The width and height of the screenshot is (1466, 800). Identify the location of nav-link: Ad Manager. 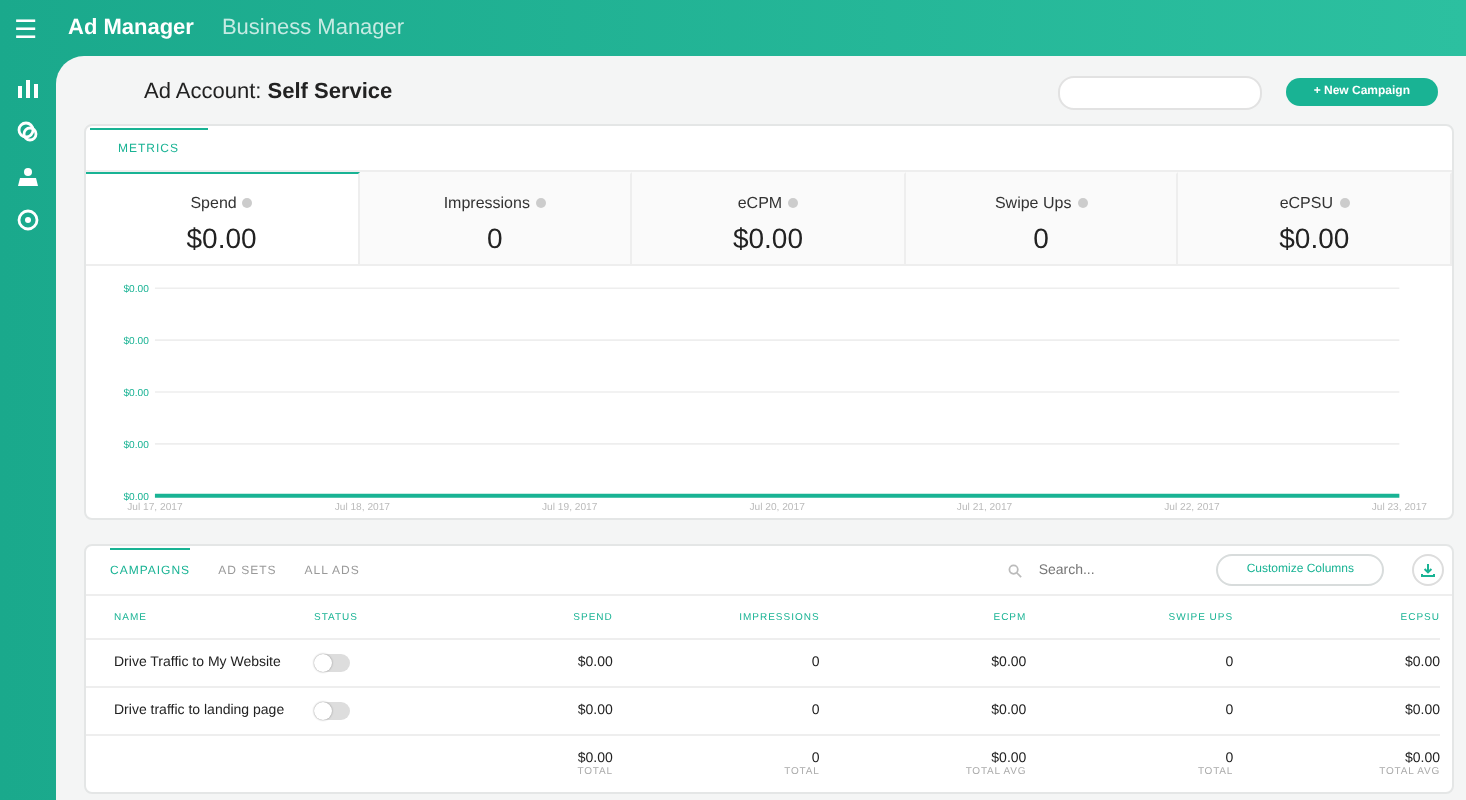
(131, 28).